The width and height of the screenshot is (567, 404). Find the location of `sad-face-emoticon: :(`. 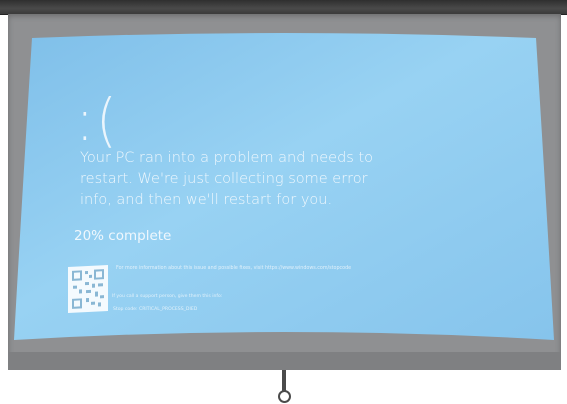

sad-face-emoticon: :( is located at coordinates (98, 120).